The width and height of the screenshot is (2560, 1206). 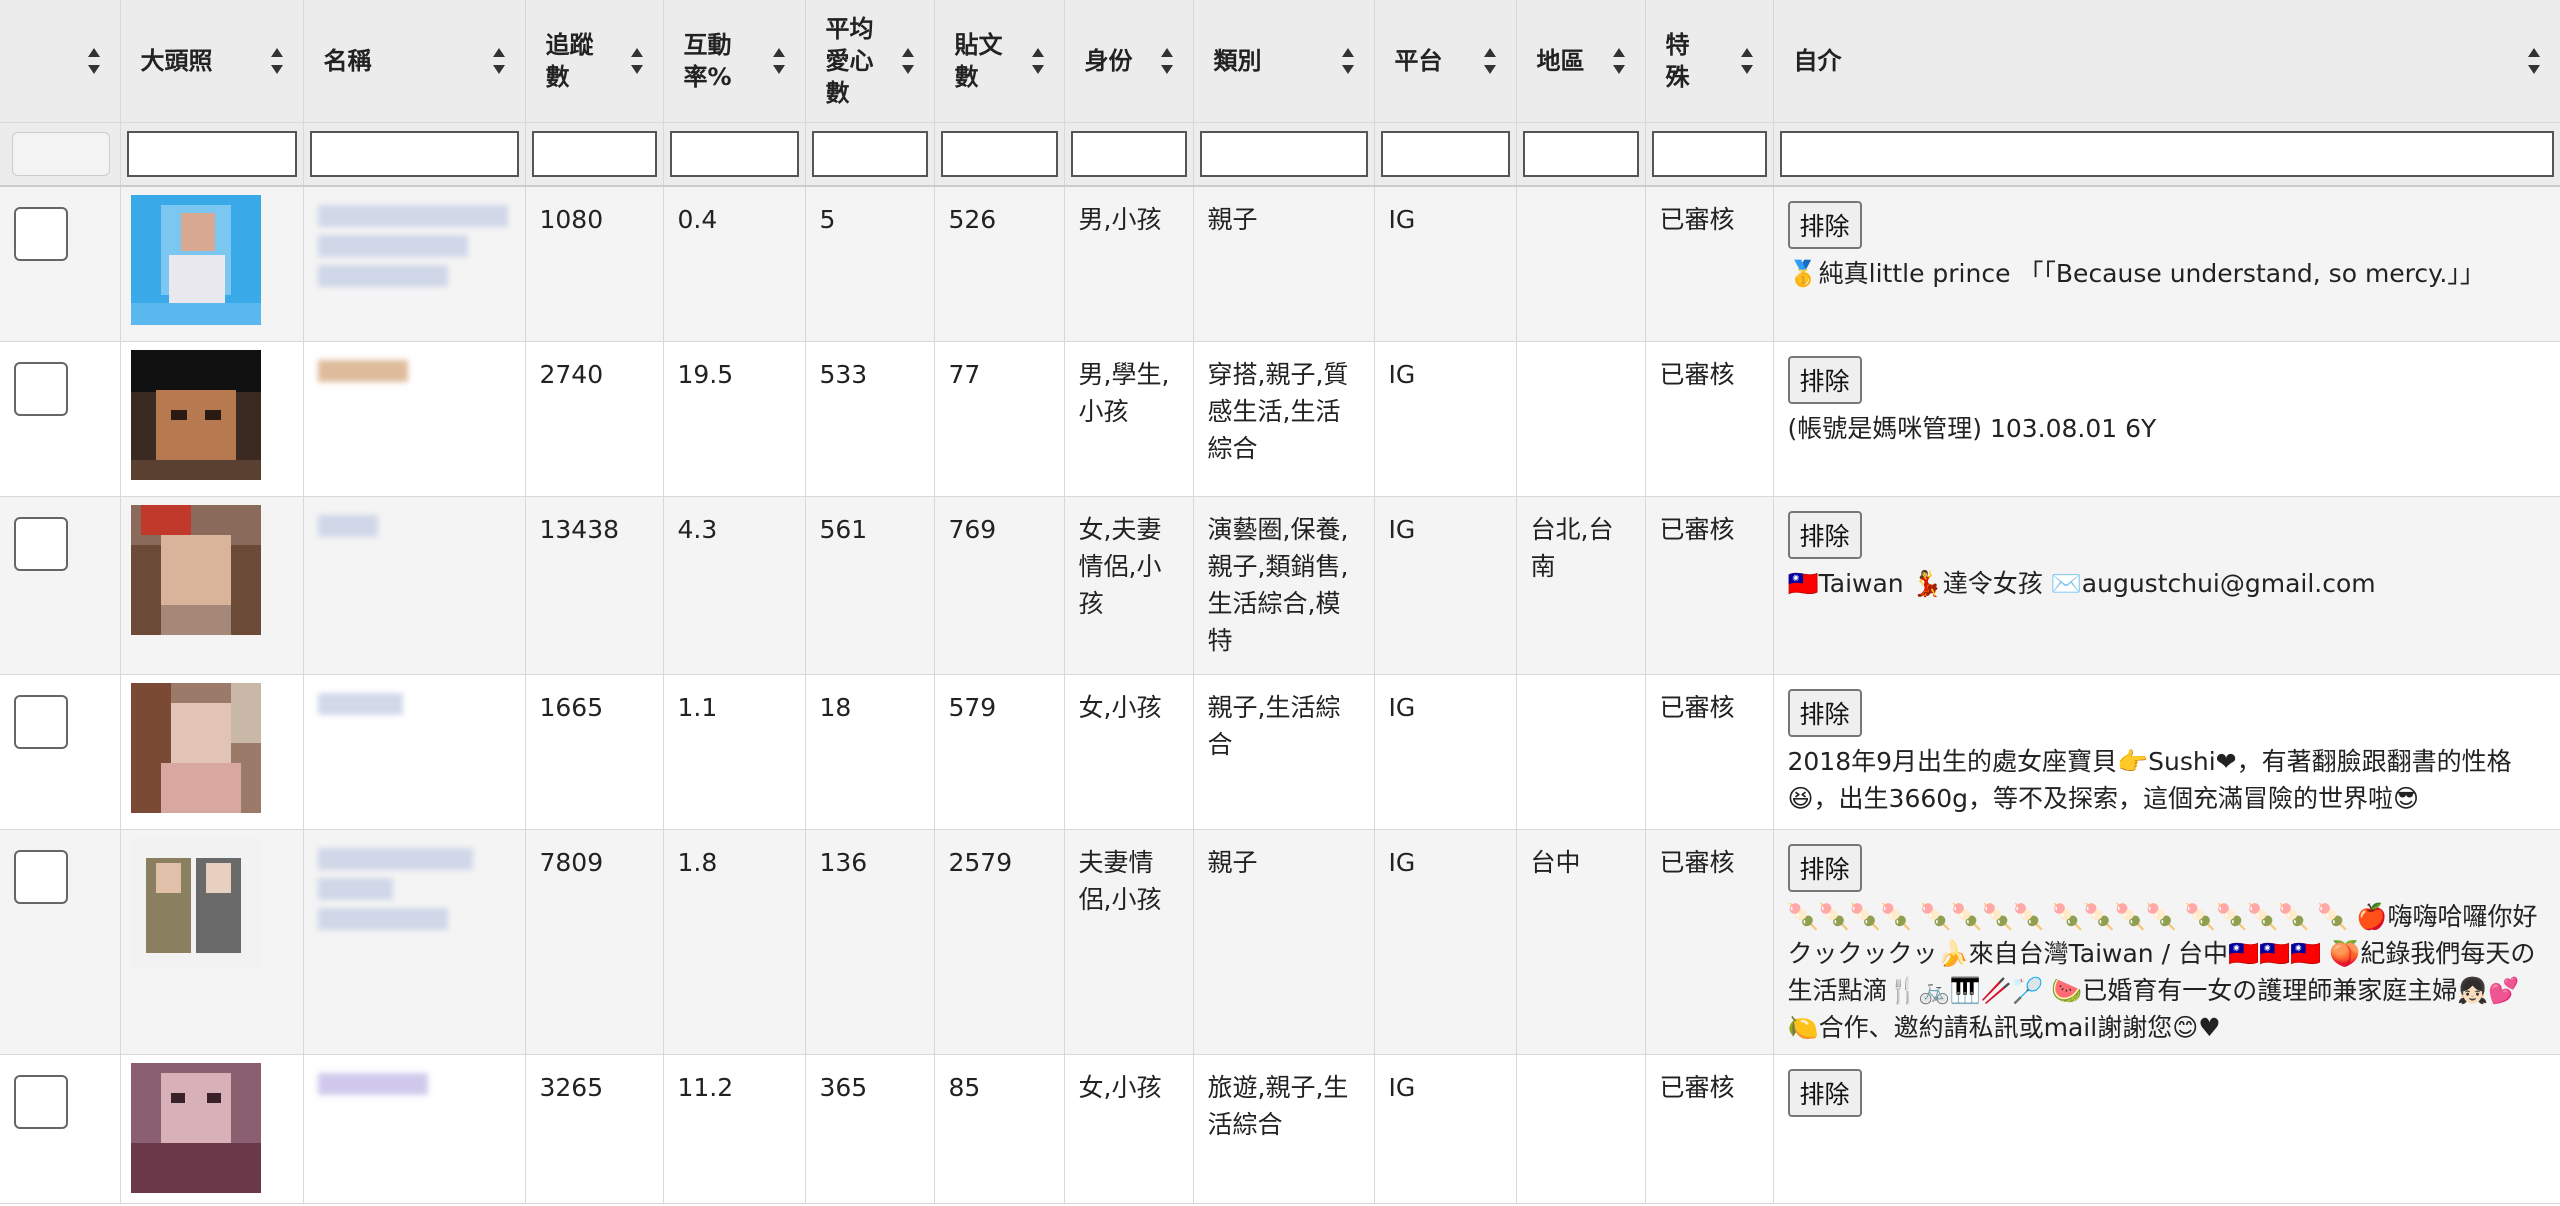 I want to click on category-cell: 穿搭,親子,質感生活,生活綜合, so click(x=1284, y=419).